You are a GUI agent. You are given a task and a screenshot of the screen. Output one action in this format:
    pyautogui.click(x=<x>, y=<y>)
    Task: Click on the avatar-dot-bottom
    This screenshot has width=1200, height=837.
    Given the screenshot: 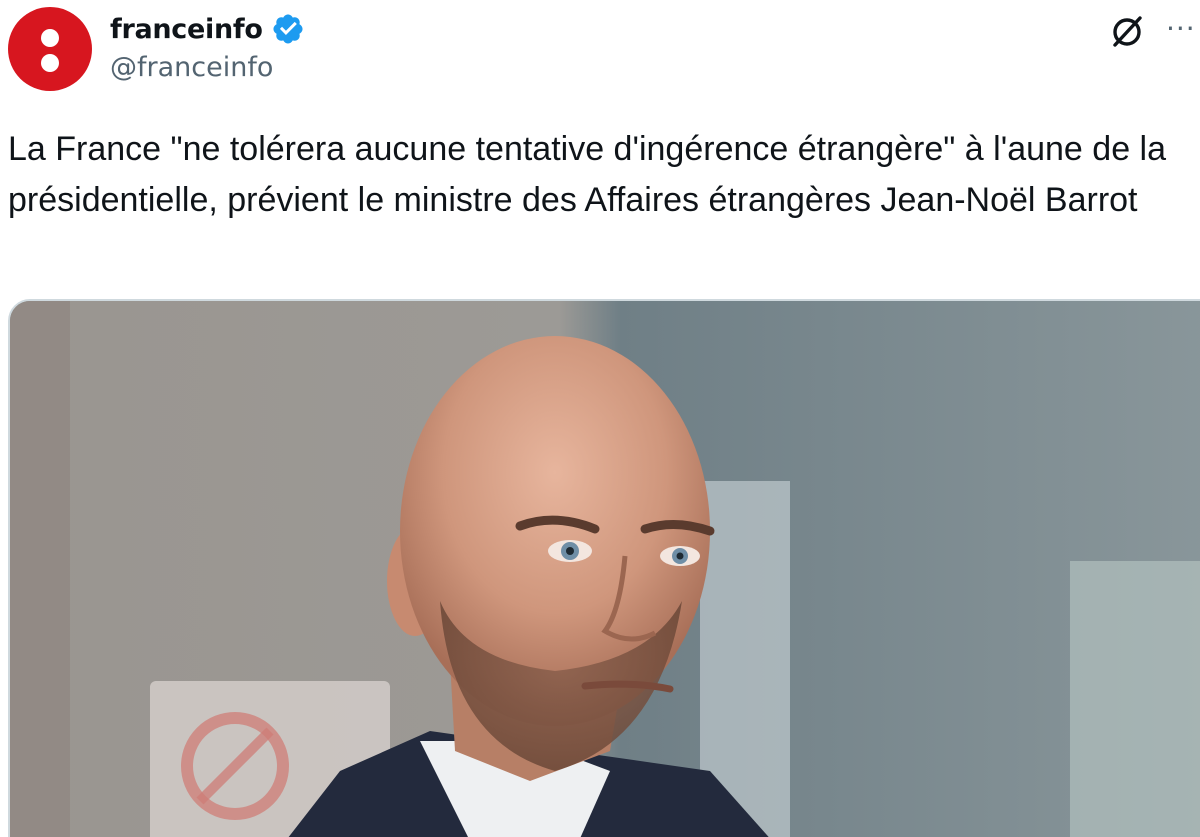 What is the action you would take?
    pyautogui.click(x=50, y=63)
    